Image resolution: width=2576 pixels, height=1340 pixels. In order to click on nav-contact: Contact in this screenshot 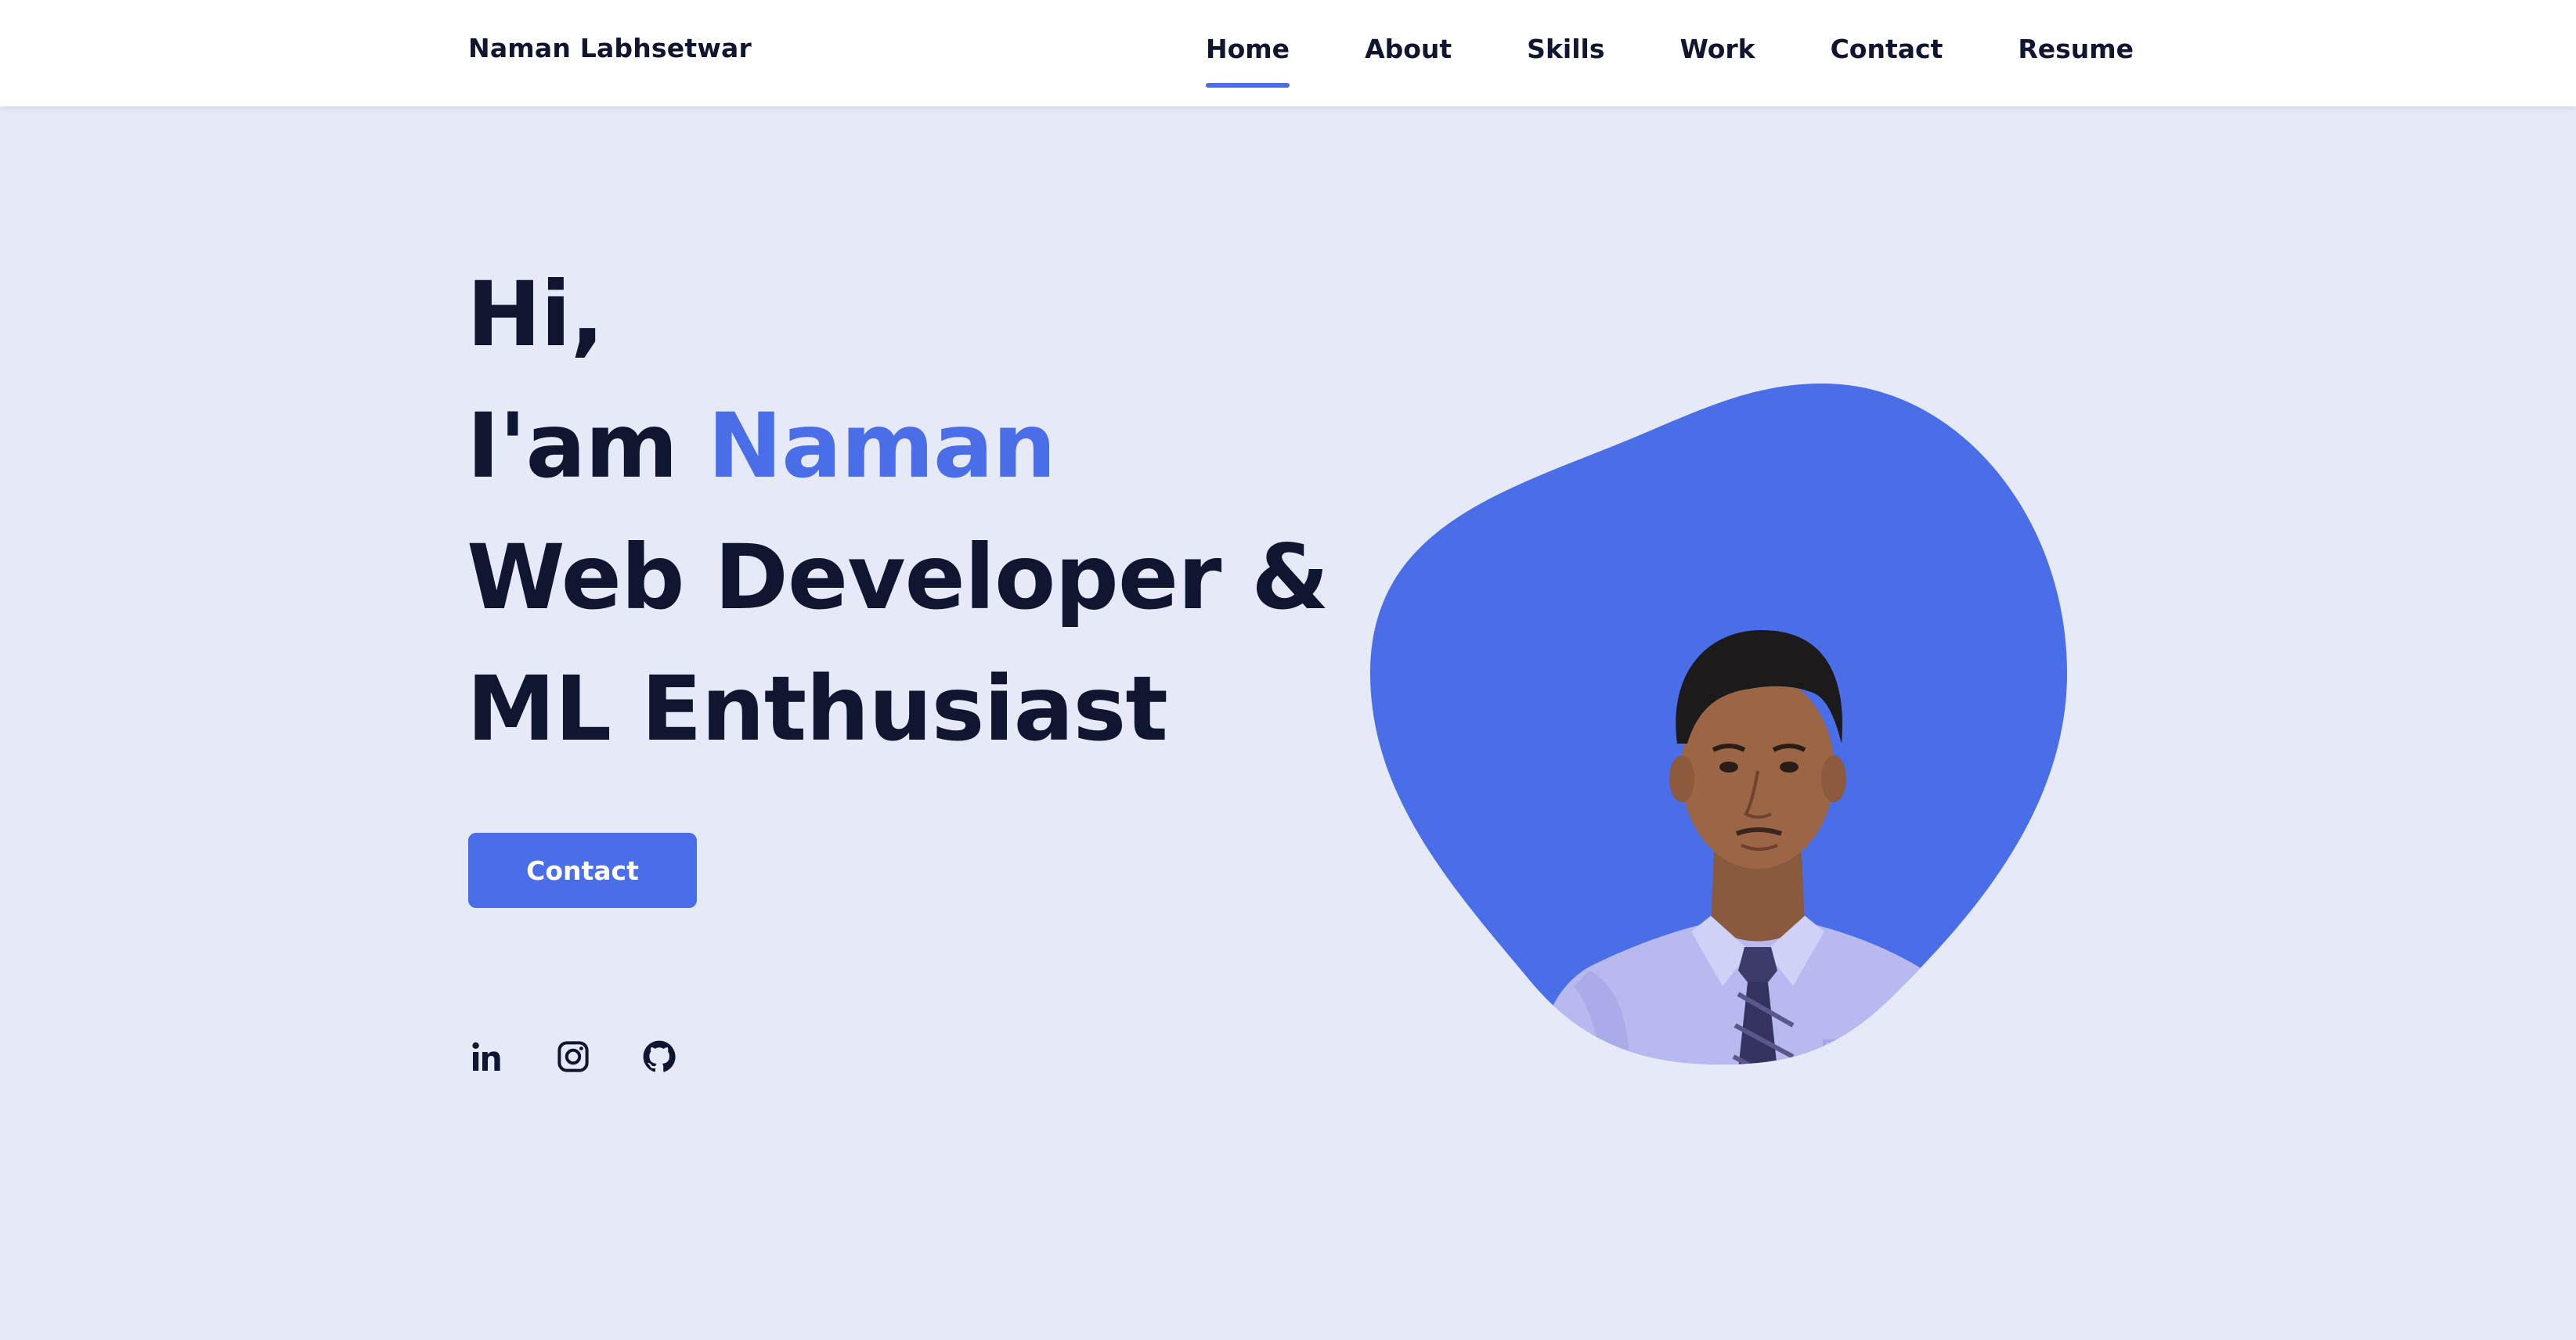, I will do `click(1887, 49)`.